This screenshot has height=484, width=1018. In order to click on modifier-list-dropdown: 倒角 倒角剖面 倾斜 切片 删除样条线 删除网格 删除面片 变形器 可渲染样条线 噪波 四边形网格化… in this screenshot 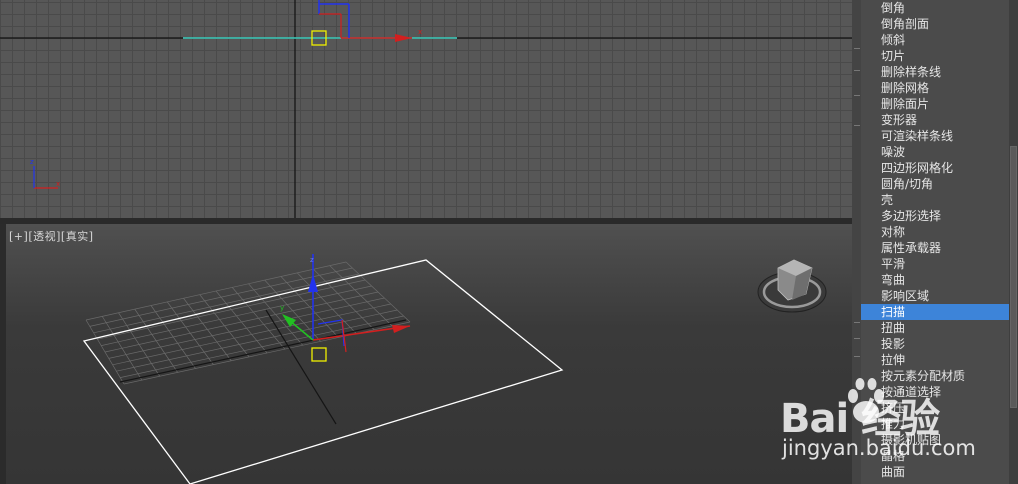, I will do `click(935, 242)`.